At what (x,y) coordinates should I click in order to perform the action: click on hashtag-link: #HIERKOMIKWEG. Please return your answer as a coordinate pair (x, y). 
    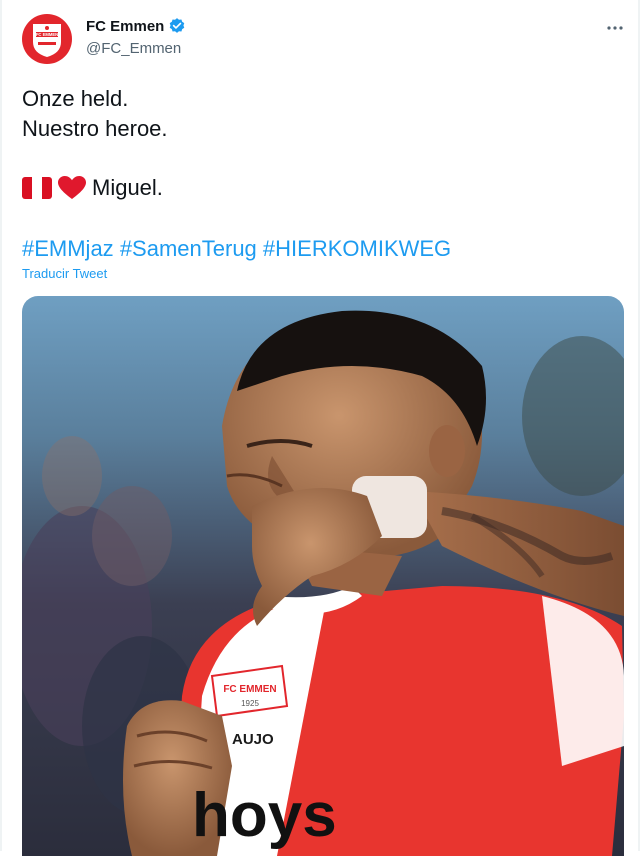
    Looking at the image, I should click on (357, 248).